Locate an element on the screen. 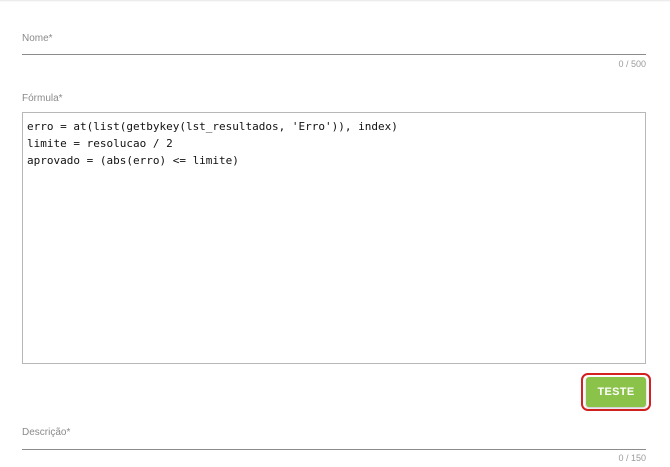 This screenshot has height=467, width=670. test-button: TESTE is located at coordinates (616, 392).